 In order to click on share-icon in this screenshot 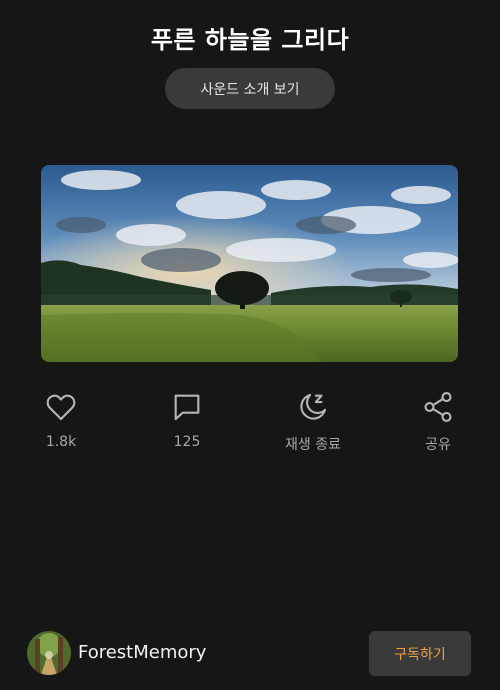, I will do `click(438, 407)`.